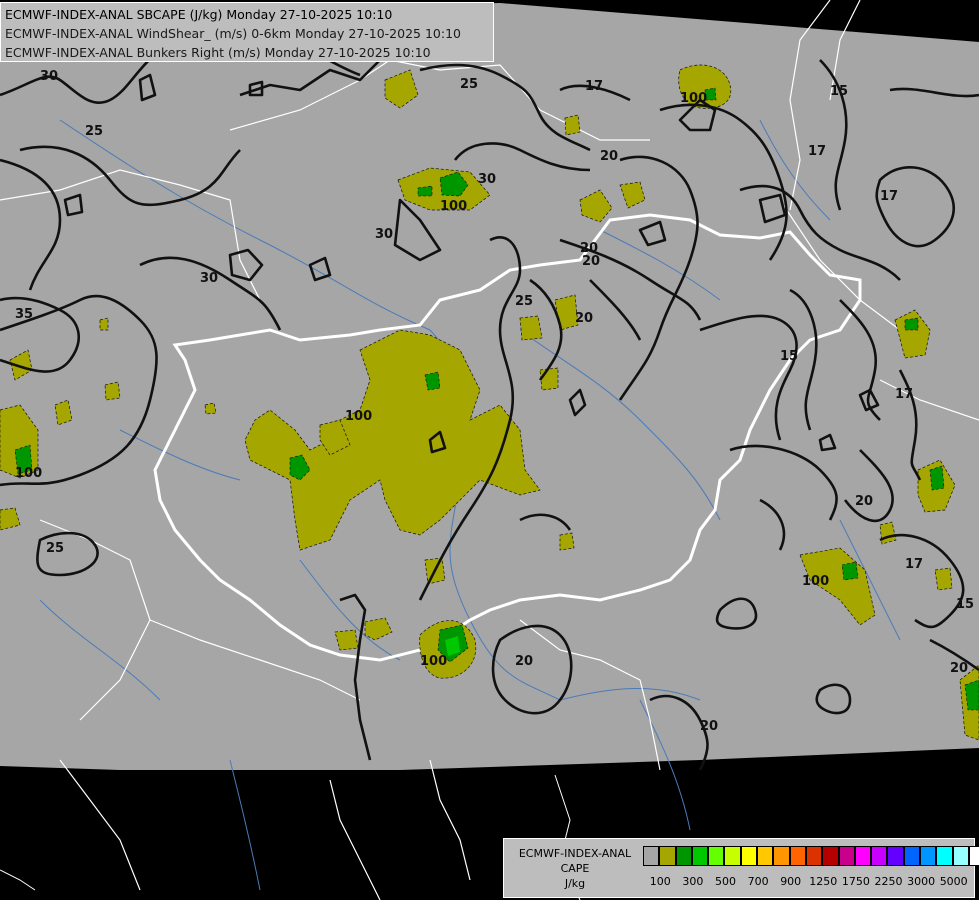 The height and width of the screenshot is (900, 979). I want to click on legend-tick-label: 1750, so click(855, 881).